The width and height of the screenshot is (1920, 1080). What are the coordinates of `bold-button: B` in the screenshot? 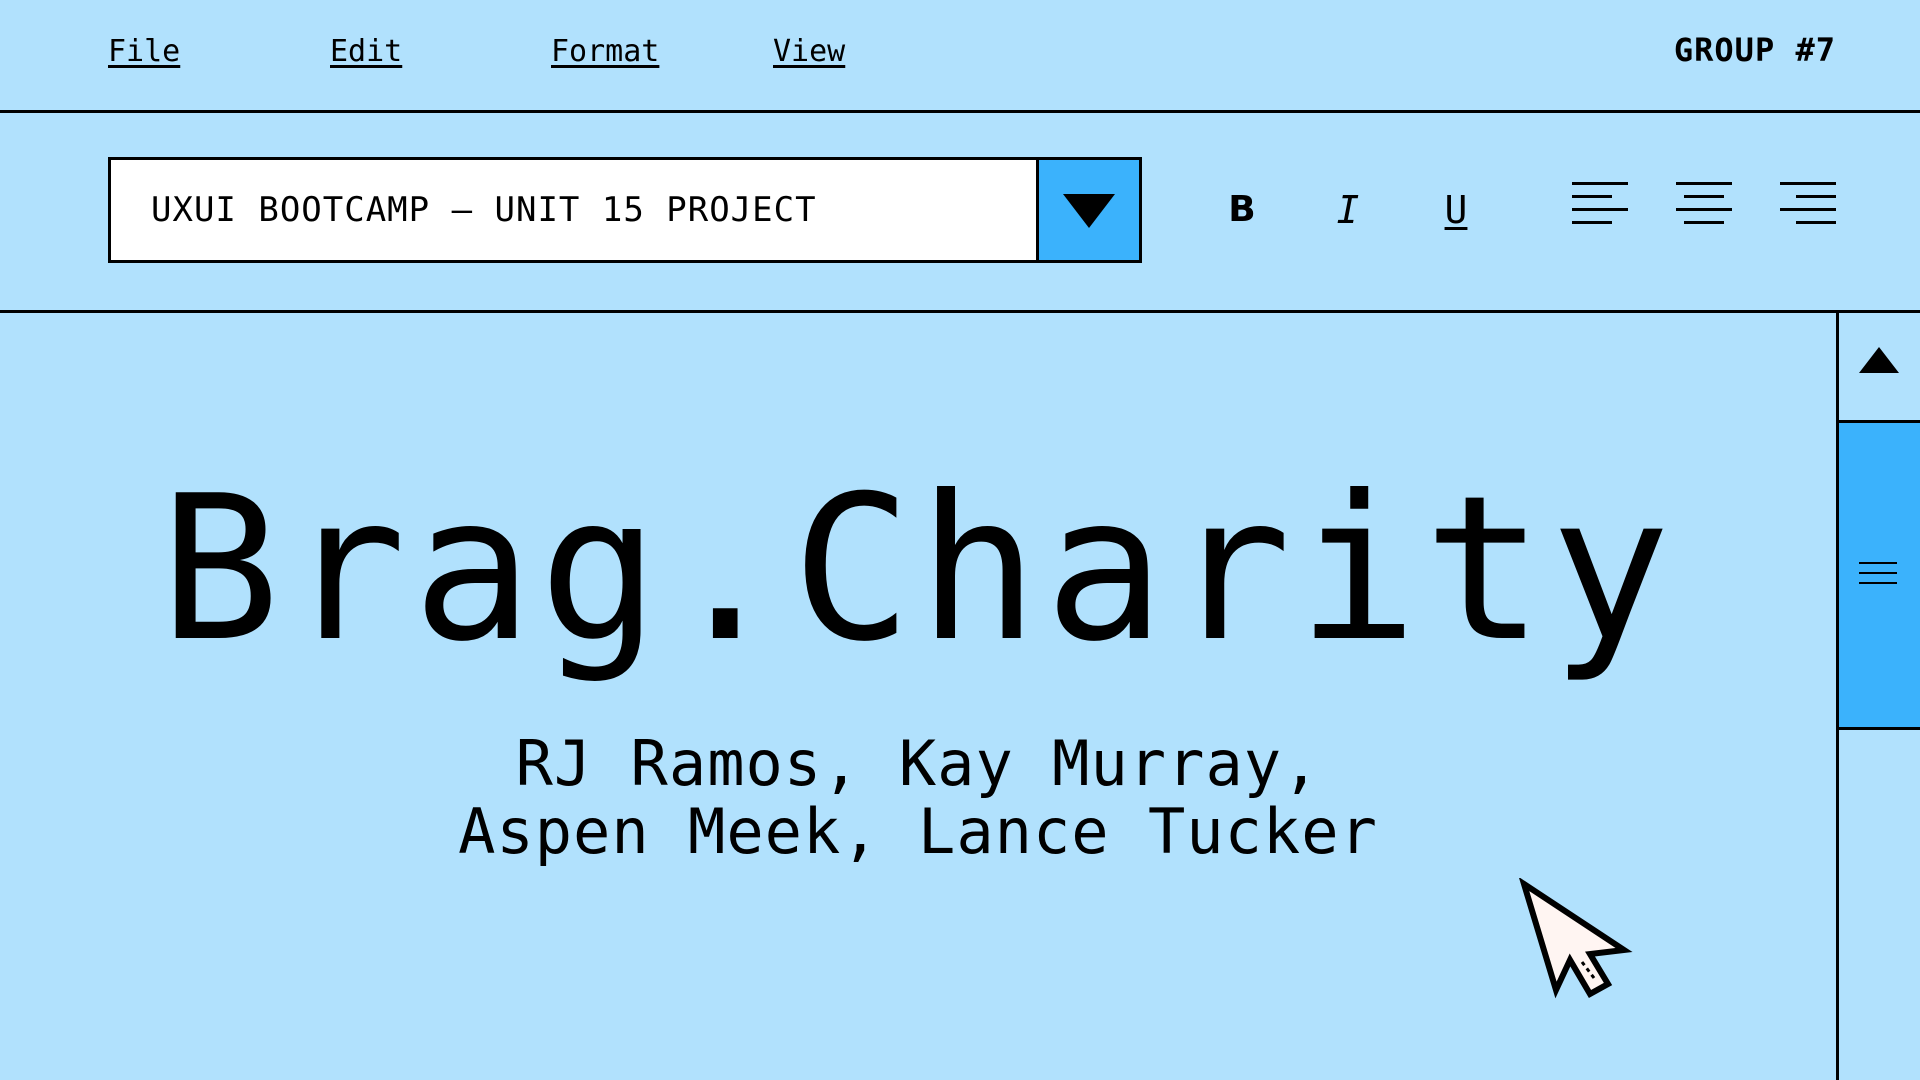 It's located at (1242, 210).